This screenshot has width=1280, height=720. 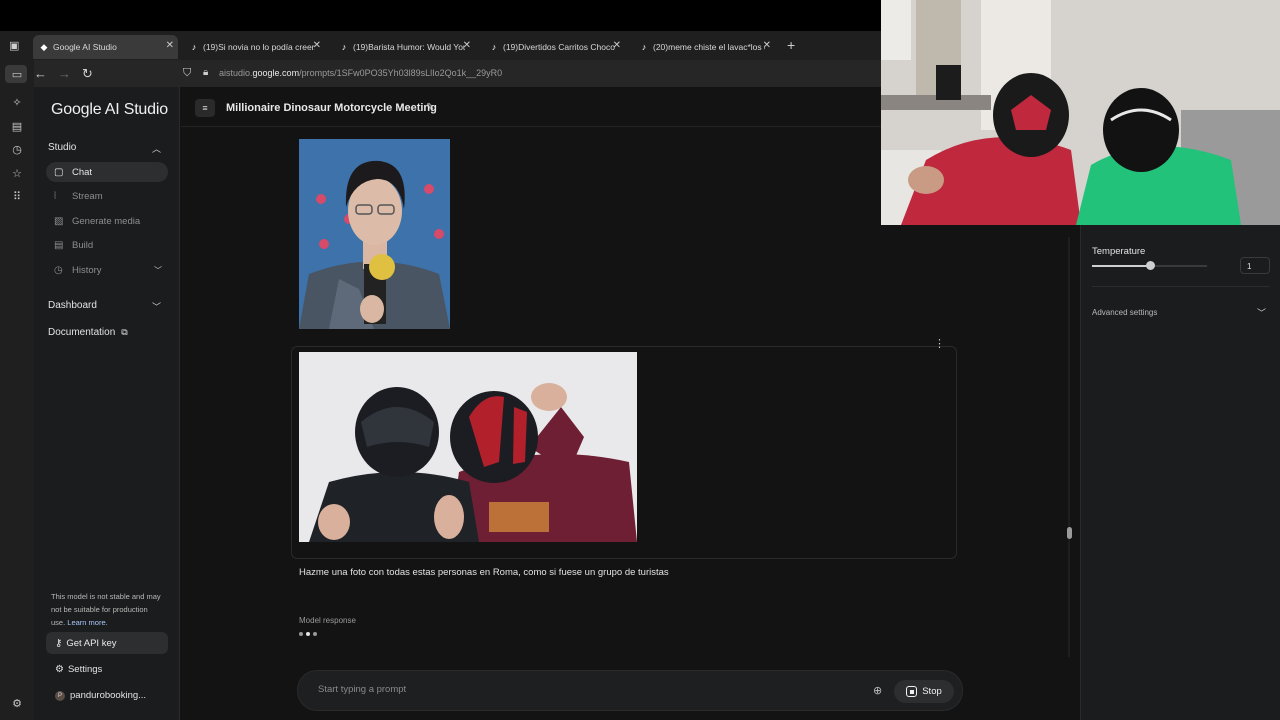 I want to click on webcam-video, so click(x=1080, y=112).